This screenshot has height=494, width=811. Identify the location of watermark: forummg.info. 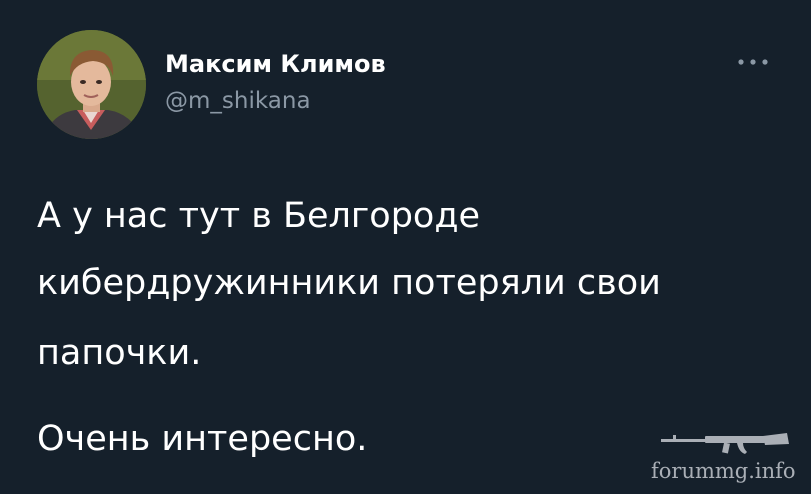
(725, 459).